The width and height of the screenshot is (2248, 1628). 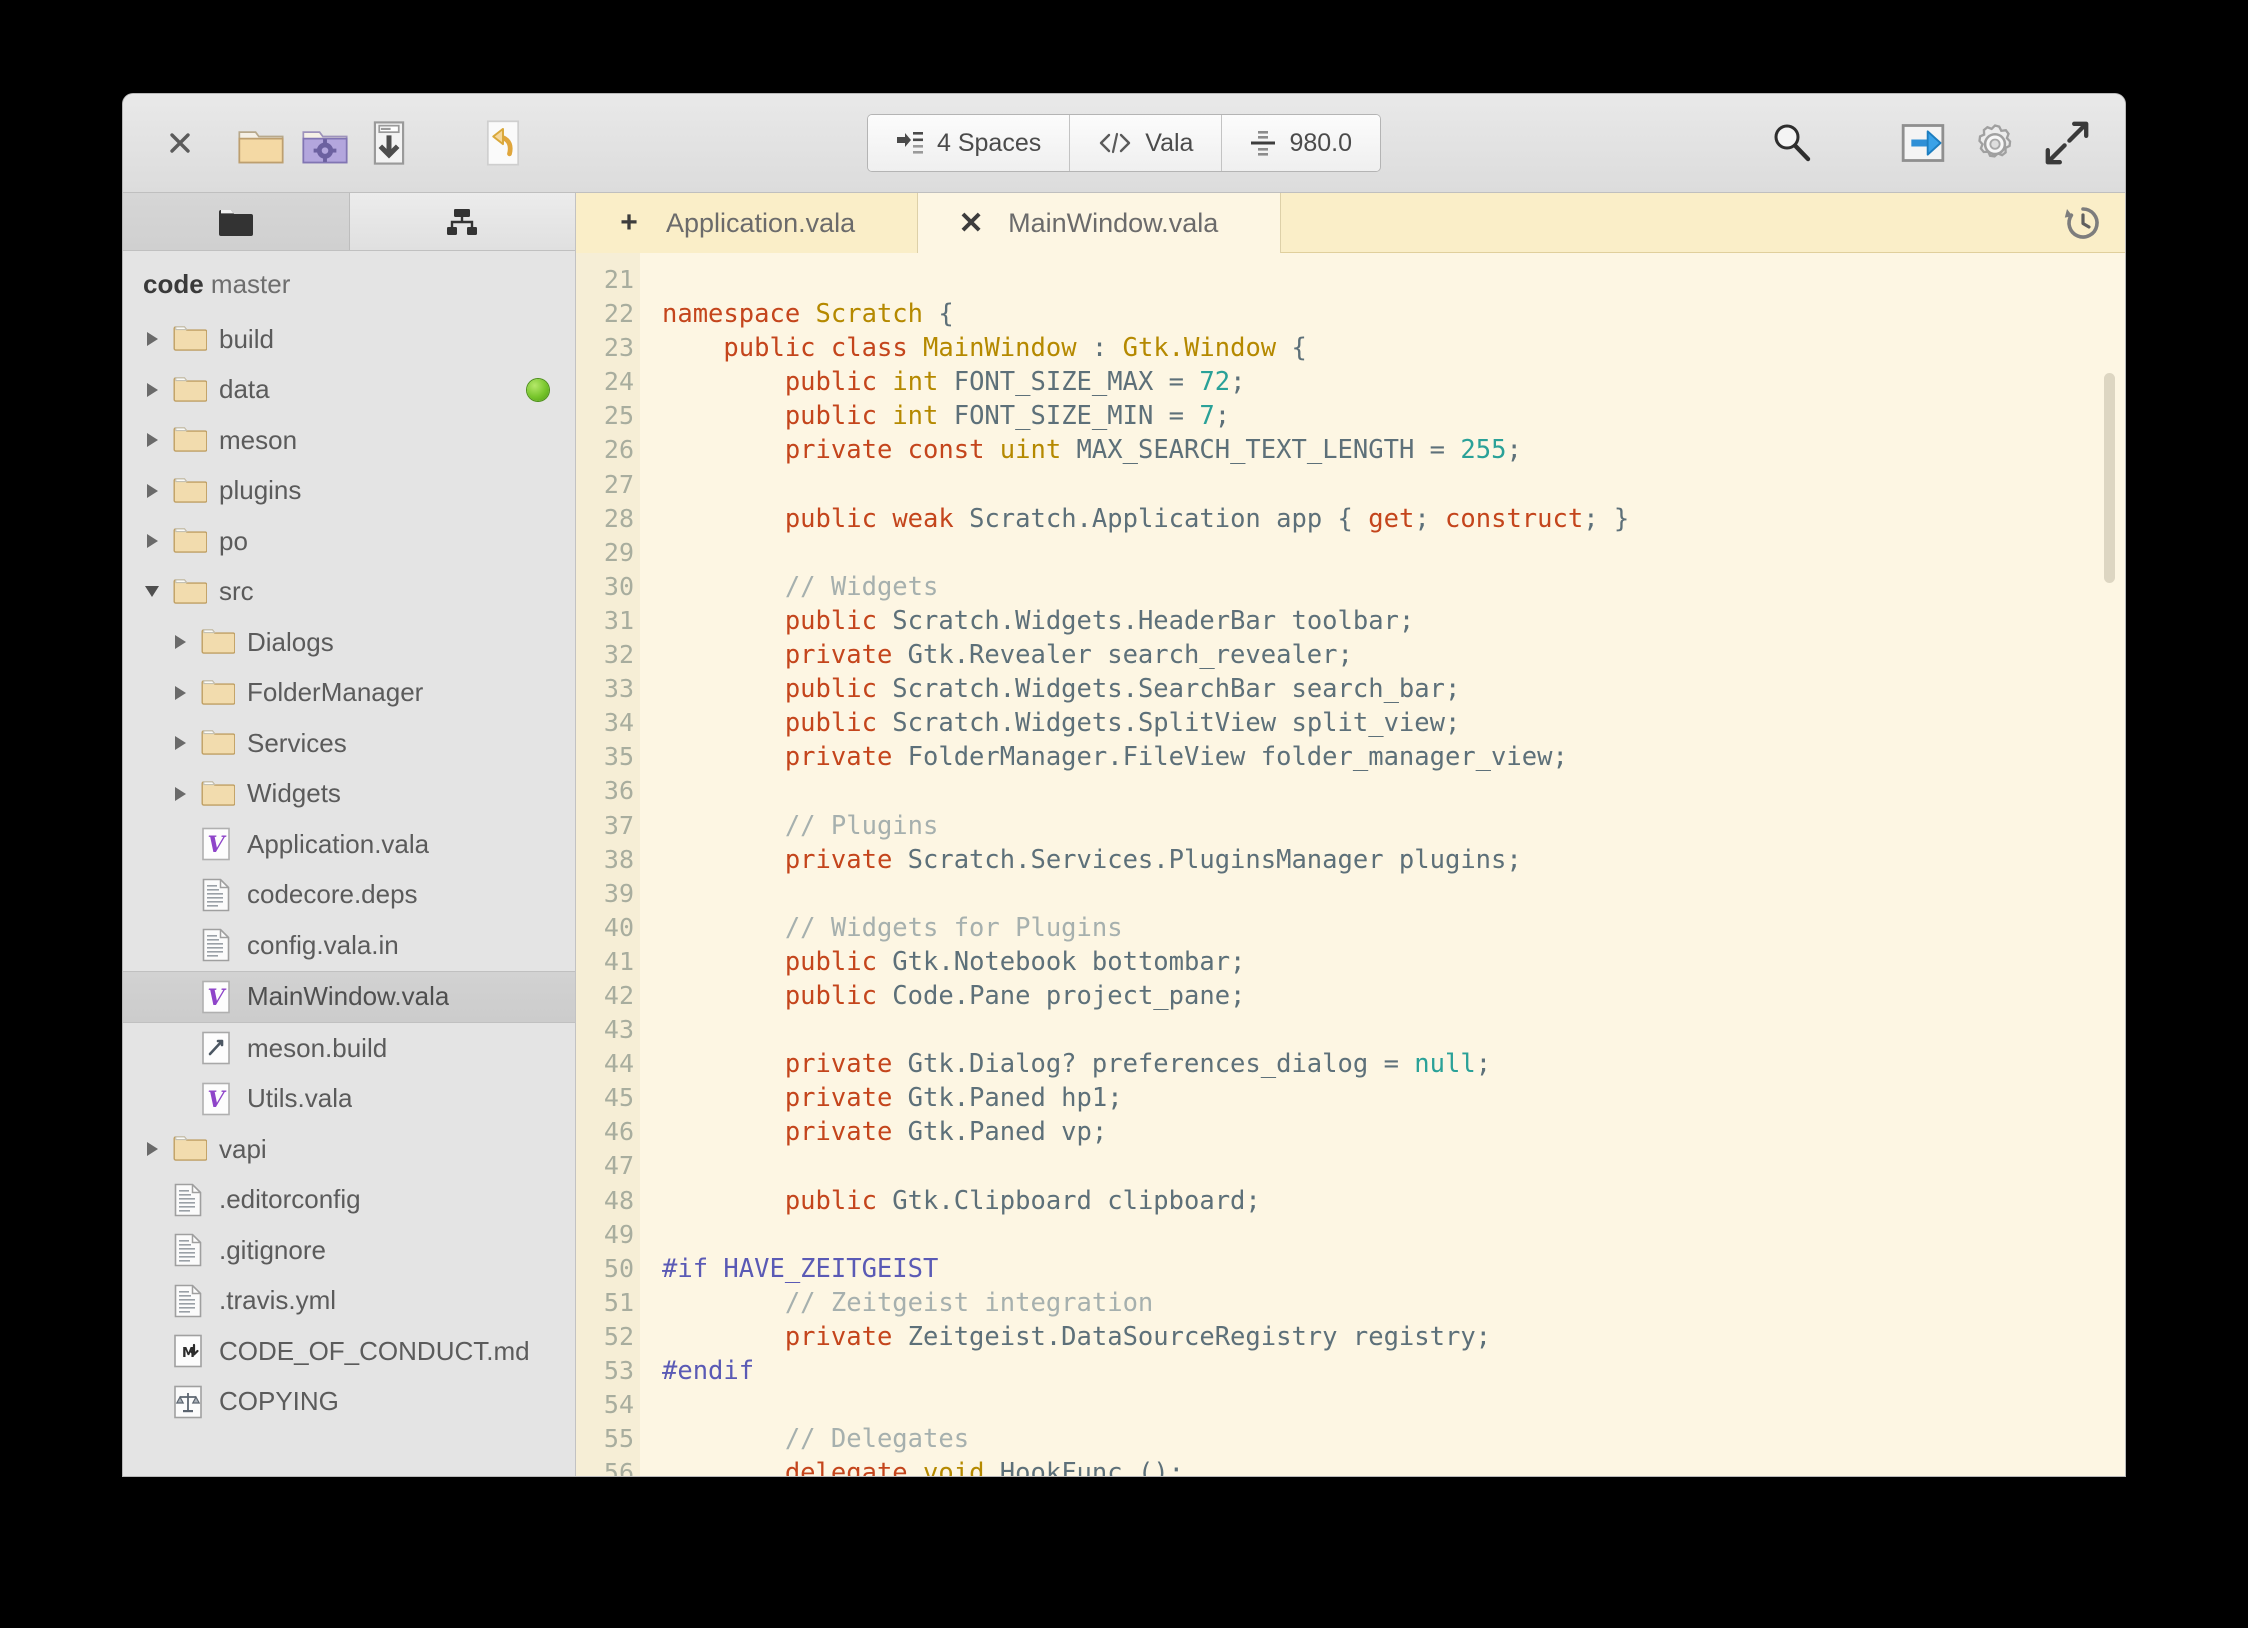 What do you see at coordinates (2109, 478) in the screenshot?
I see `vertical-scrollbar` at bounding box center [2109, 478].